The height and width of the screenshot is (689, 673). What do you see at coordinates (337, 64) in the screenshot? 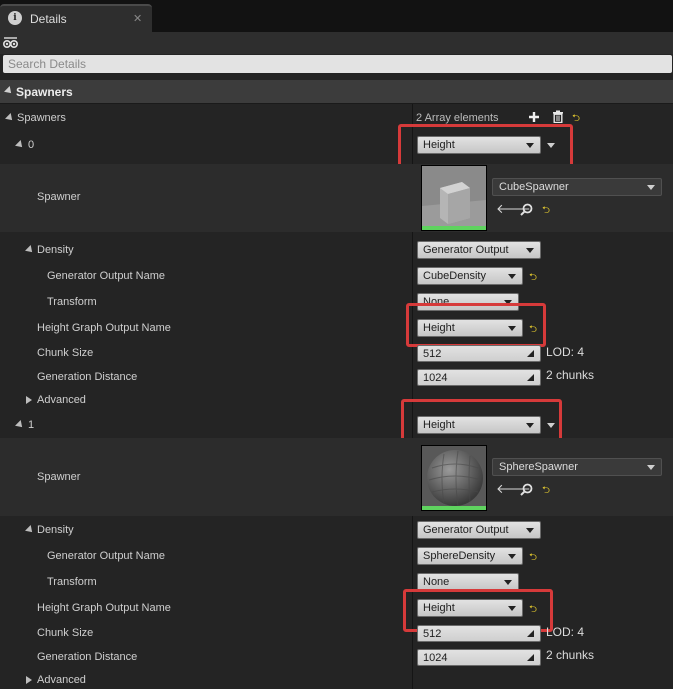
I see `search-input: Search Details` at bounding box center [337, 64].